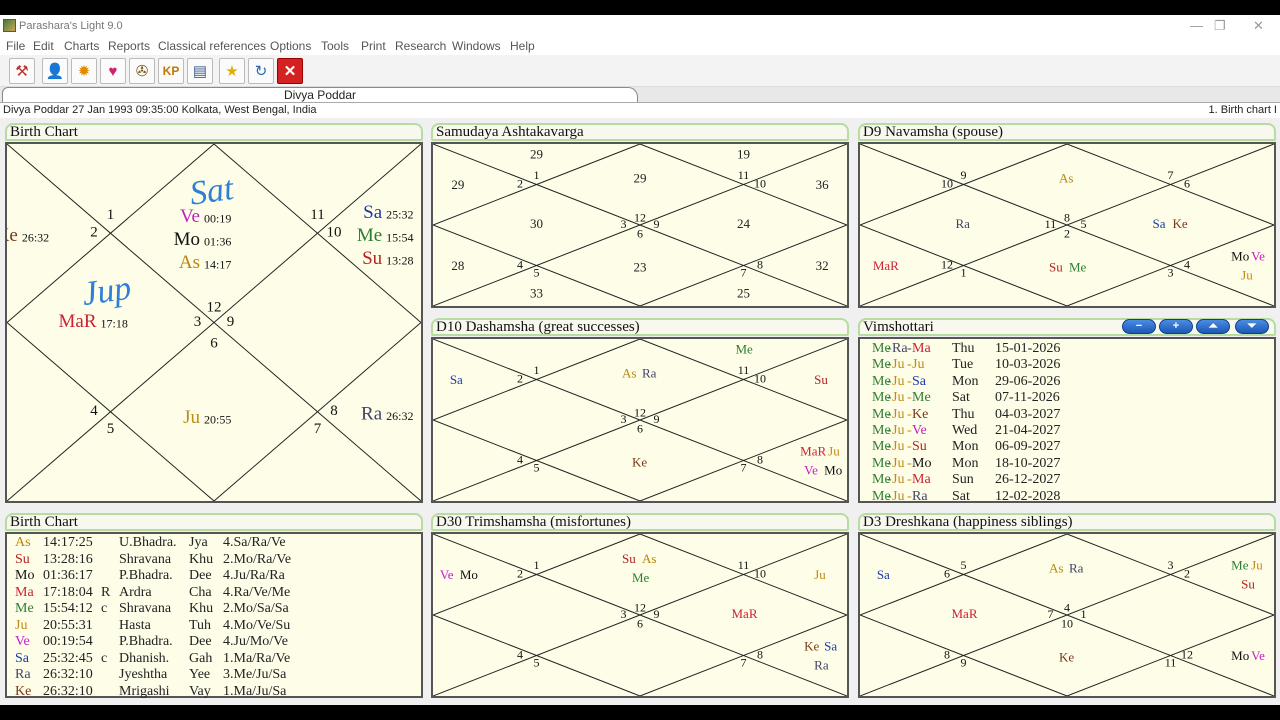 The height and width of the screenshot is (720, 1280). What do you see at coordinates (965, 430) in the screenshot?
I see `dasha-day: Wed` at bounding box center [965, 430].